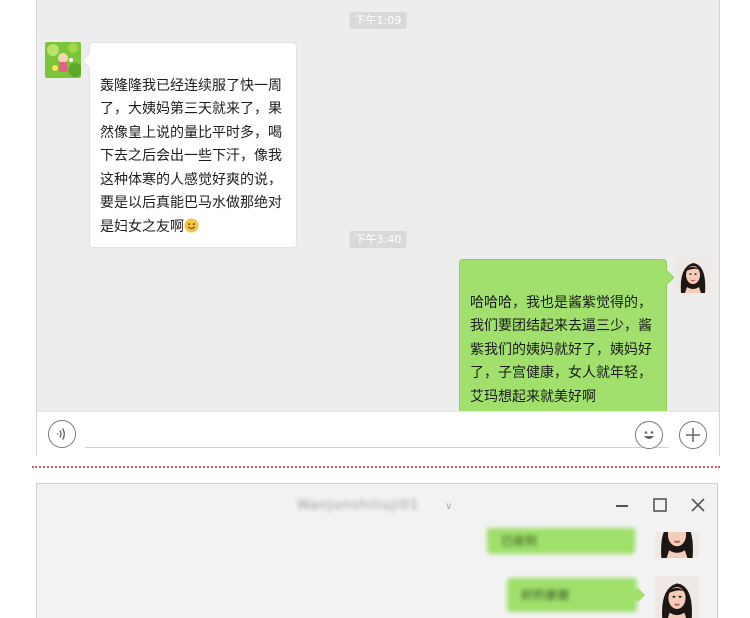  I want to click on window-title: Wanjunshiliuji01, so click(358, 505).